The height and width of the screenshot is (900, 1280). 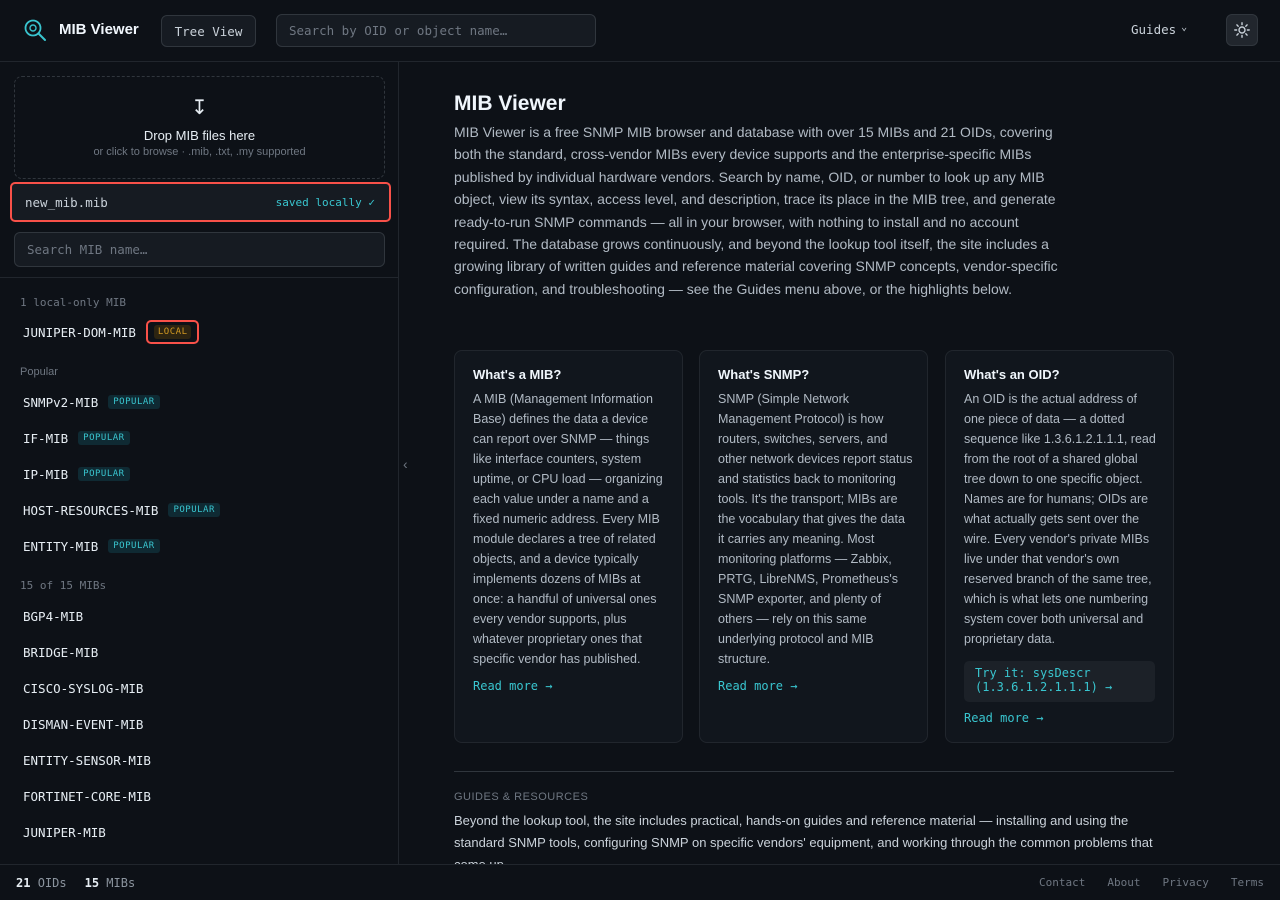 I want to click on sidebar-collapse-icon: ‹, so click(x=405, y=464).